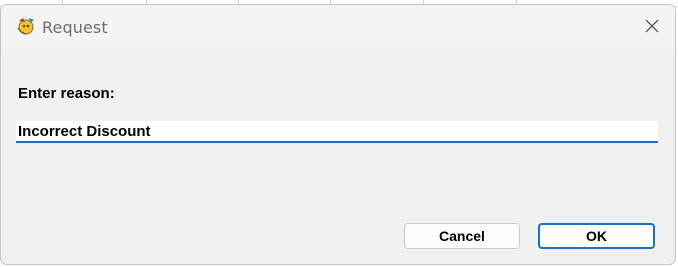 This screenshot has height=267, width=678. Describe the element at coordinates (596, 236) in the screenshot. I see `ok-button: OK` at that location.